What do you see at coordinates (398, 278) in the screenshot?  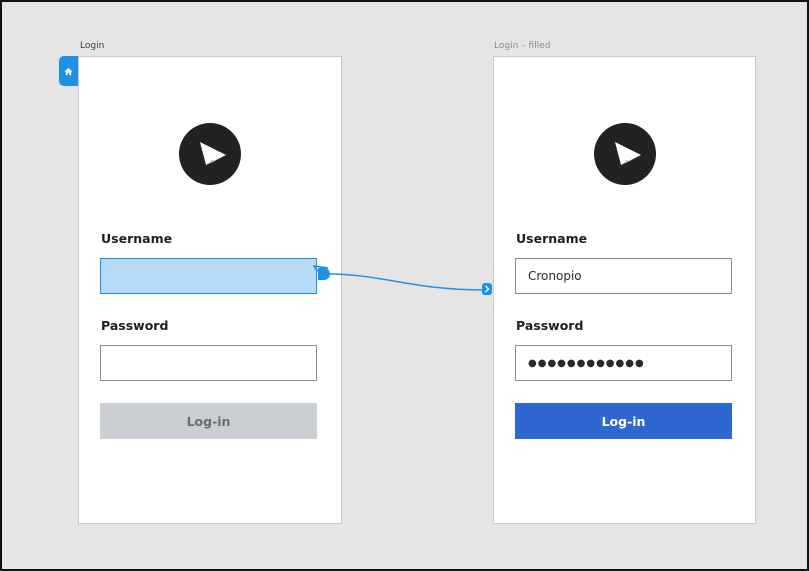 I see `connector-line` at bounding box center [398, 278].